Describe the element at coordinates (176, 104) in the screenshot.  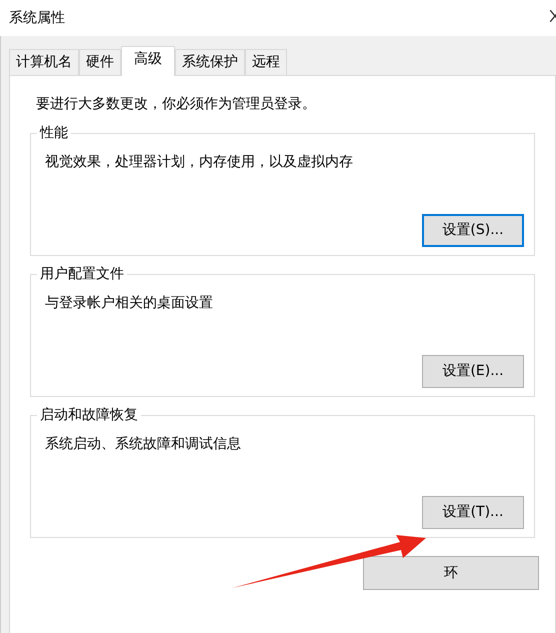
I see `admin-notice: 要进行大多数更改，你必须作为管理员登录。` at that location.